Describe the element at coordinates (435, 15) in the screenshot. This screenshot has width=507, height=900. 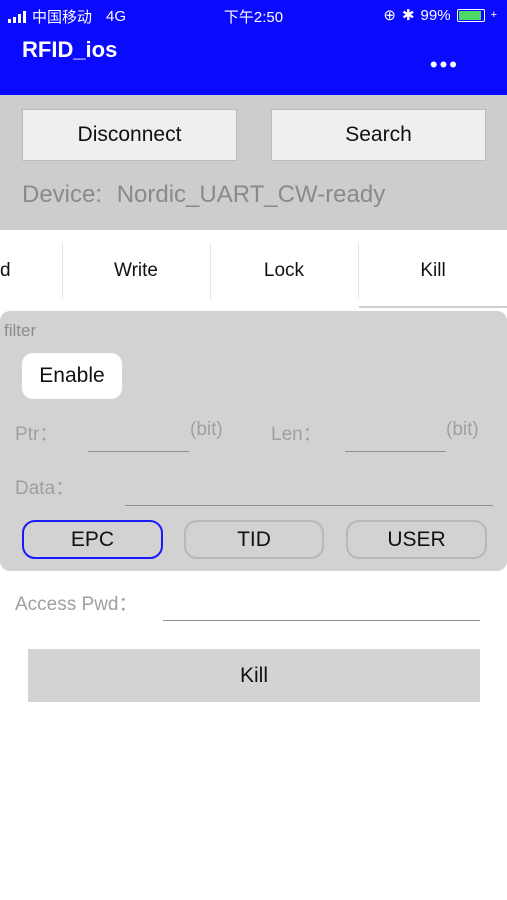
I see `battery-percent: 99%` at that location.